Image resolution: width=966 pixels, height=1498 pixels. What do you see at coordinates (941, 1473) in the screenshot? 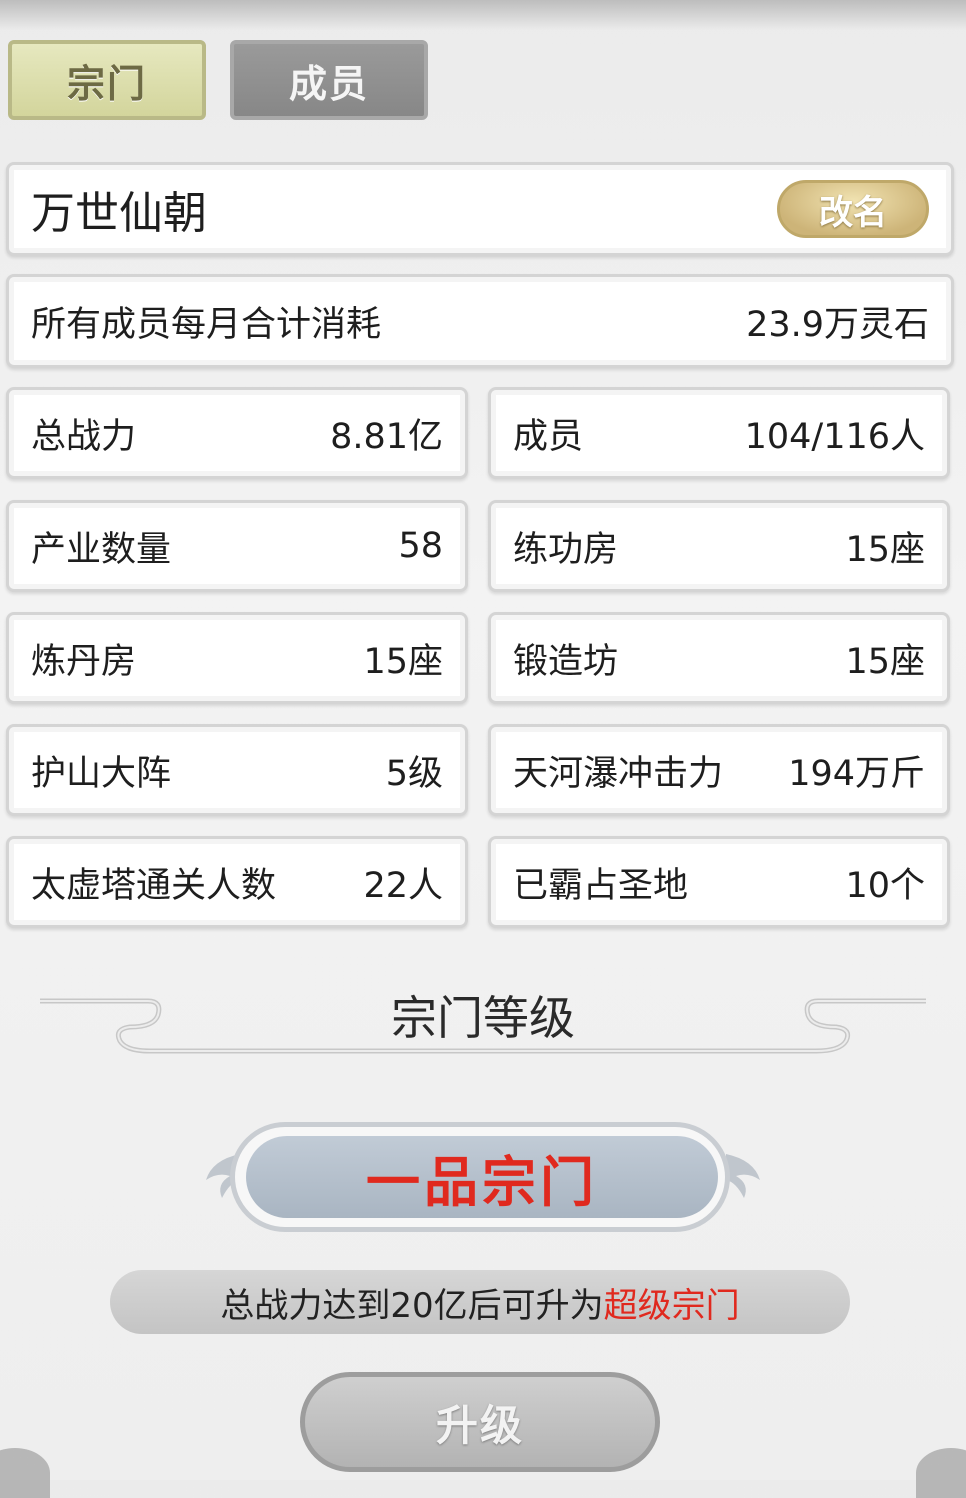
I see `corner-ornament-right` at bounding box center [941, 1473].